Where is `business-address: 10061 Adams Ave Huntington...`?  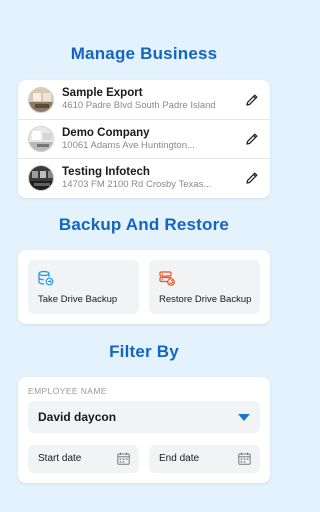 business-address: 10061 Adams Ave Huntington... is located at coordinates (128, 145).